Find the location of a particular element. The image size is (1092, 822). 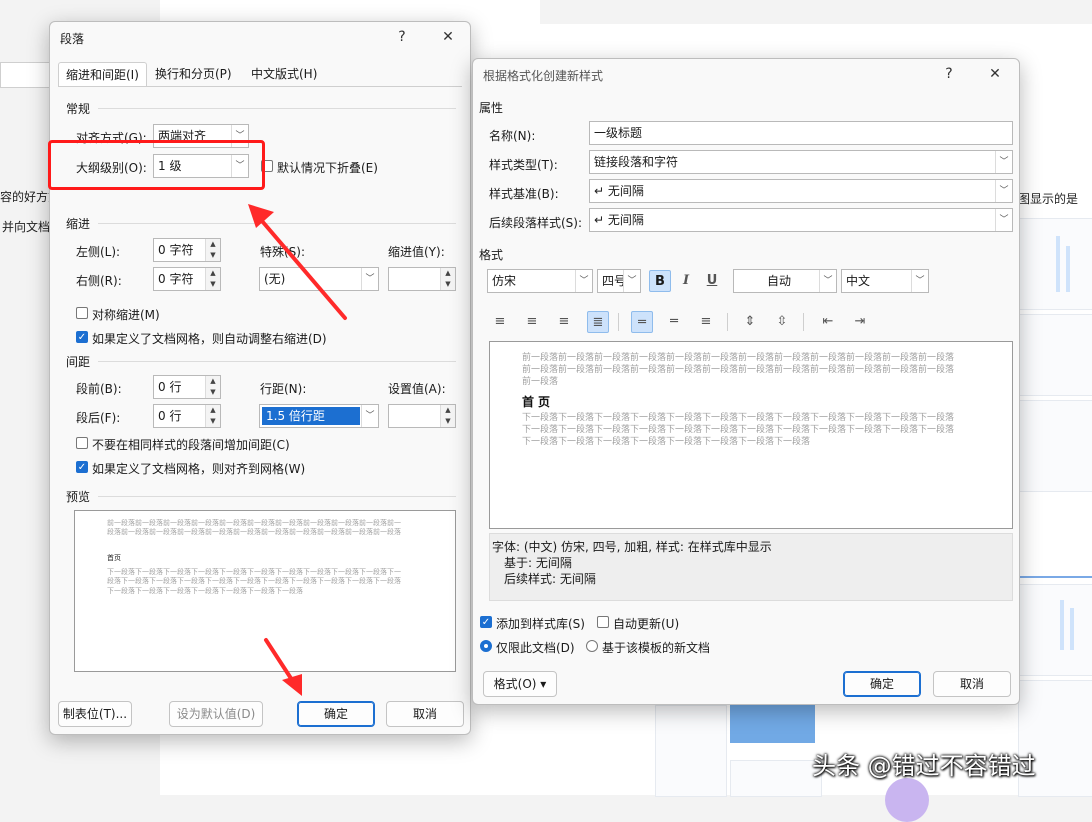

annotation-arrow-top is located at coordinates (297, 262).